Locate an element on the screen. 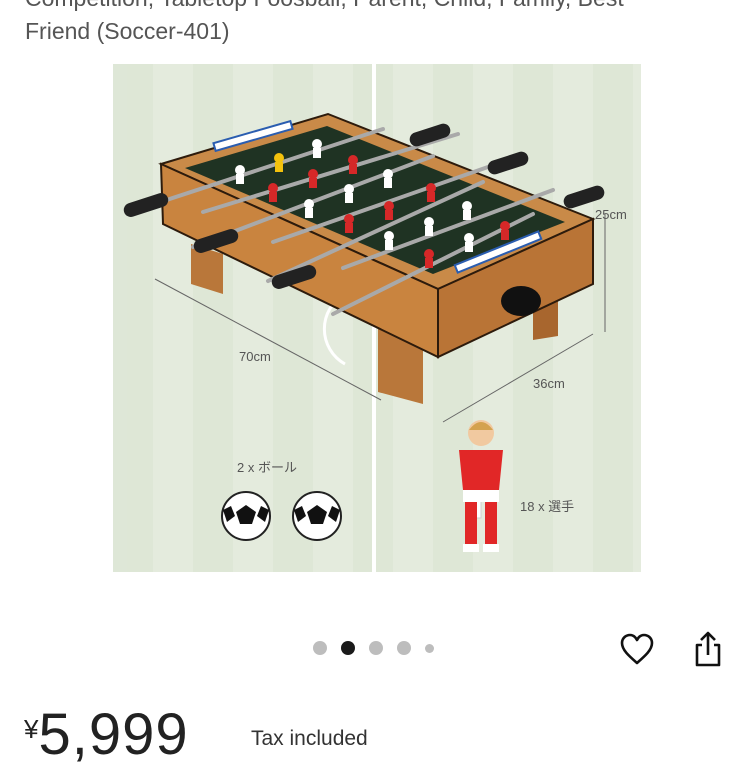 The image size is (755, 770). price-amount: 5,999 is located at coordinates (113, 734).